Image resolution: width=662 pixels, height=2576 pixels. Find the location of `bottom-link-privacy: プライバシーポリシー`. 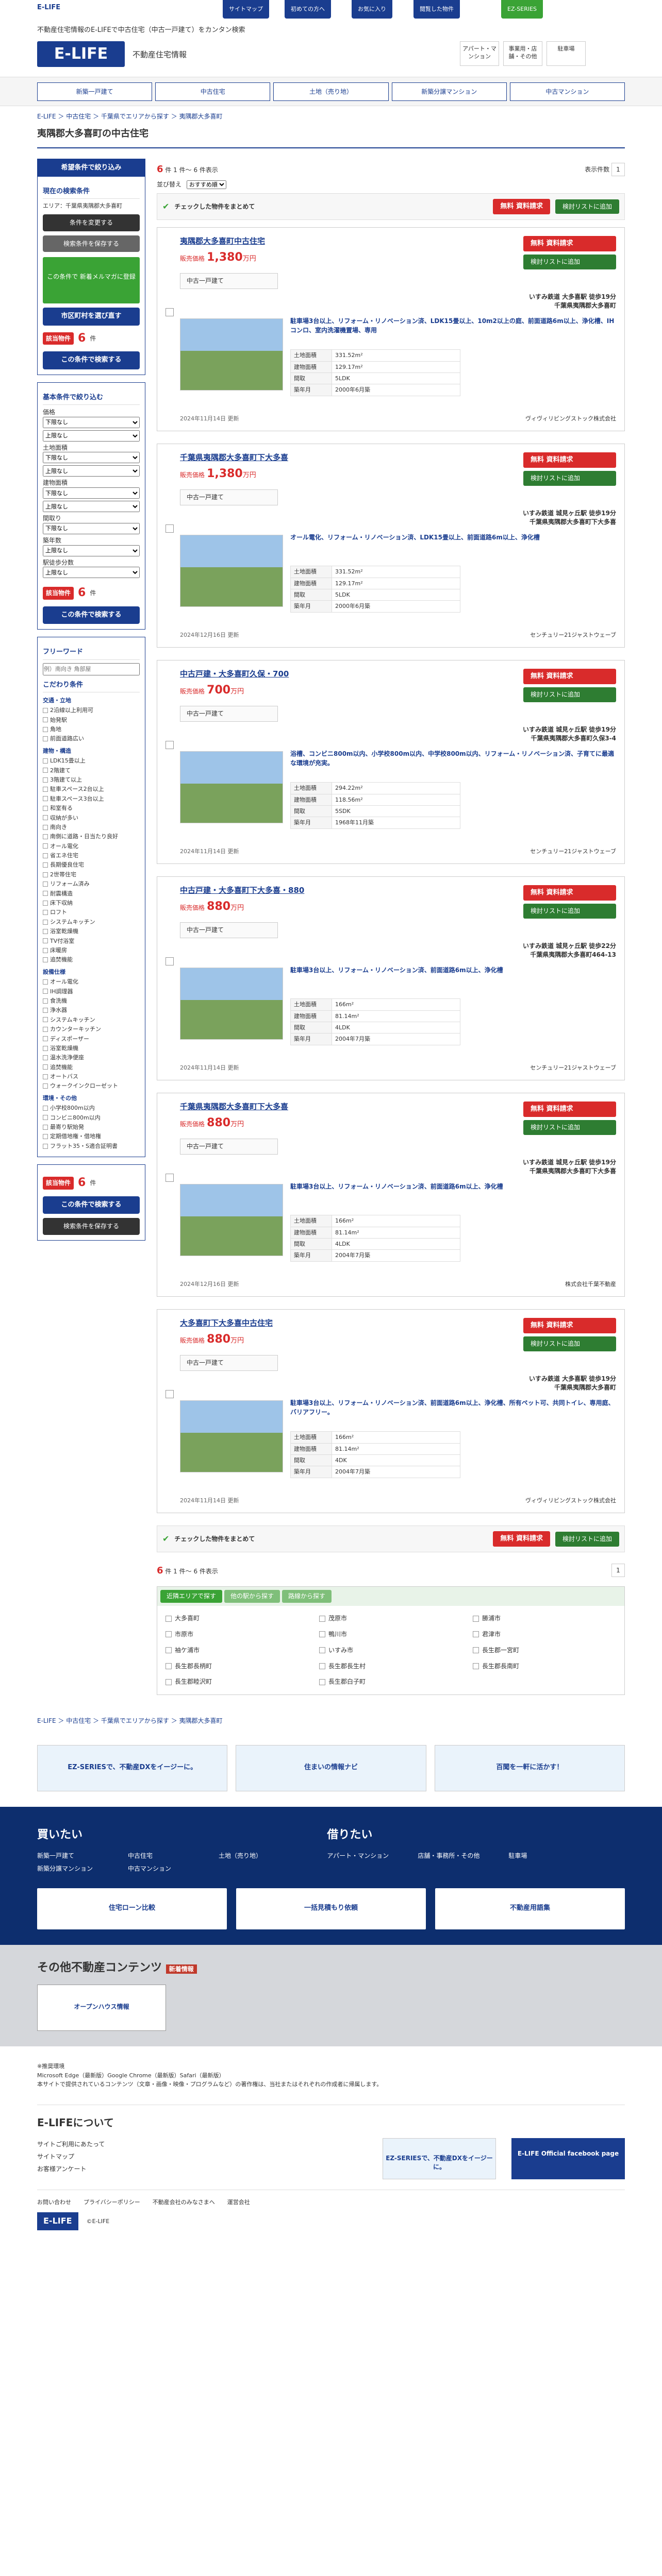

bottom-link-privacy: プライバシーポリシー is located at coordinates (112, 2202).